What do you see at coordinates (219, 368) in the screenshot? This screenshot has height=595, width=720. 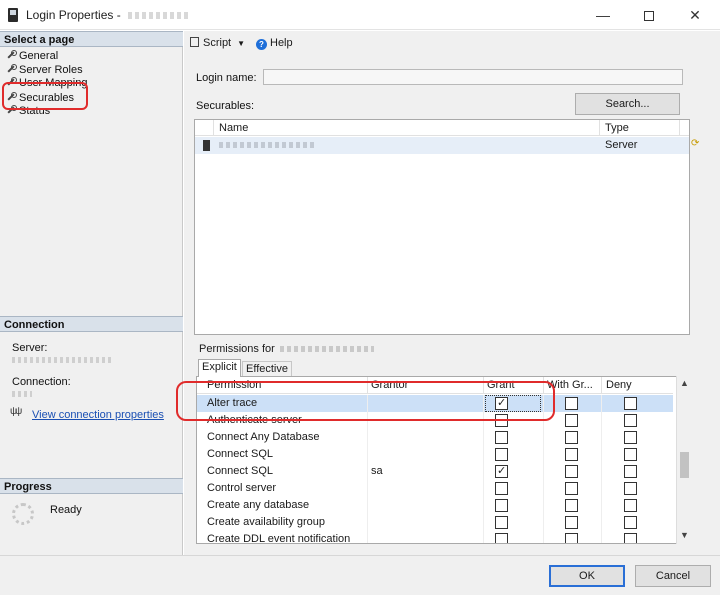 I see `tab-explicit: Explicit` at bounding box center [219, 368].